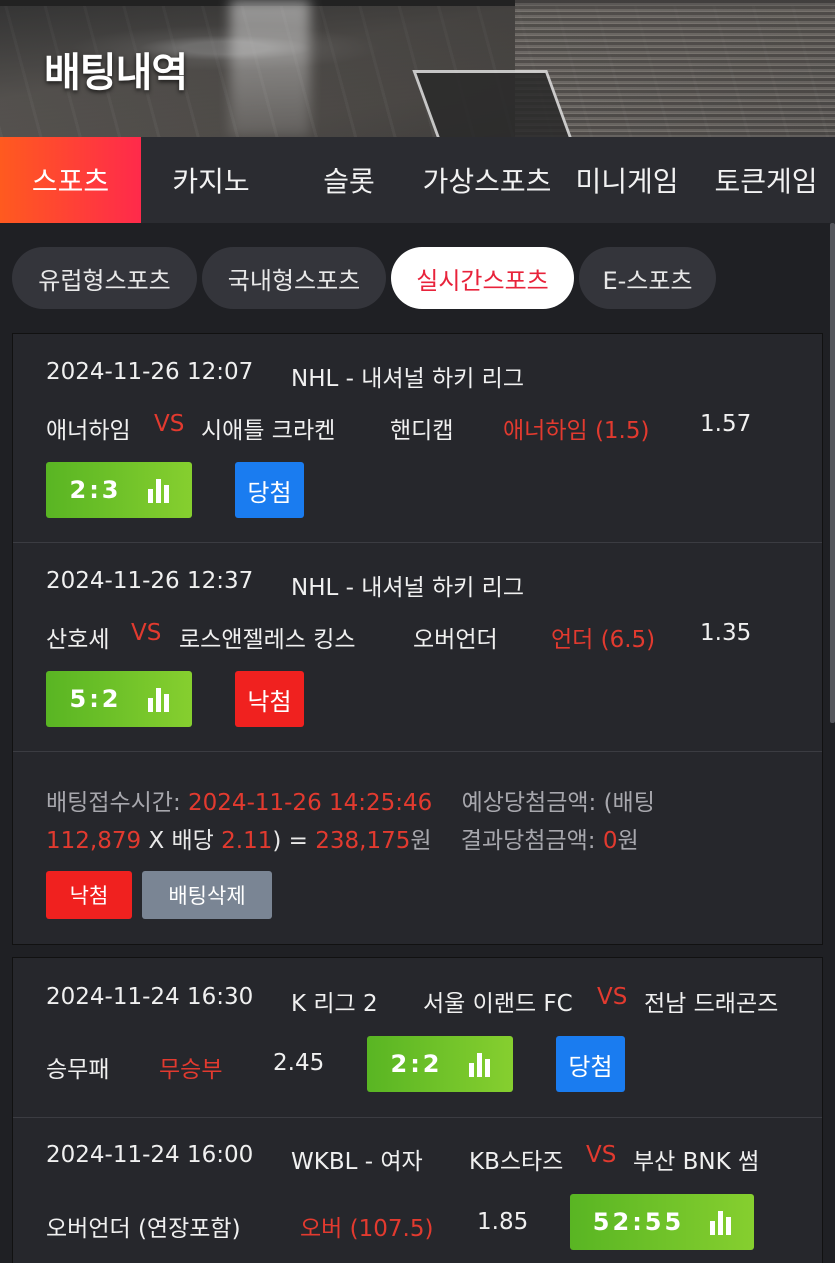 The height and width of the screenshot is (1263, 835). Describe the element at coordinates (267, 640) in the screenshot. I see `bet-away-team: 로스앤젤레스 킹스` at that location.